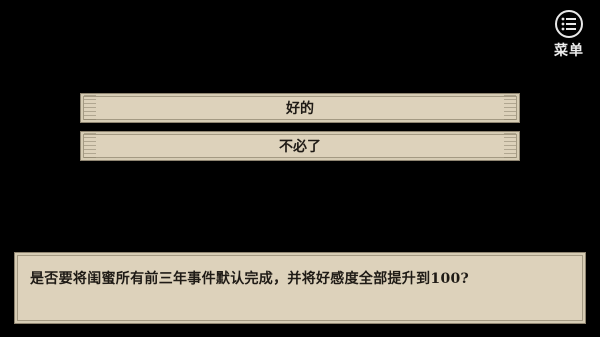 The width and height of the screenshot is (600, 337). I want to click on menu-button: 菜单, so click(569, 35).